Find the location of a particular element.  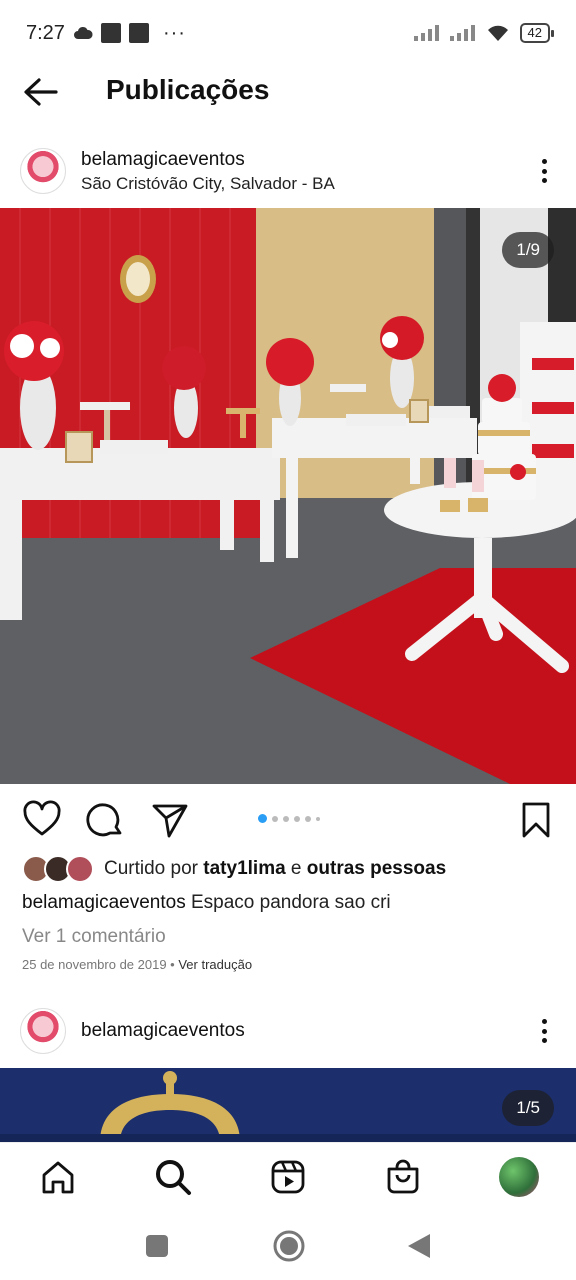

carousel-dot-active is located at coordinates (262, 818).